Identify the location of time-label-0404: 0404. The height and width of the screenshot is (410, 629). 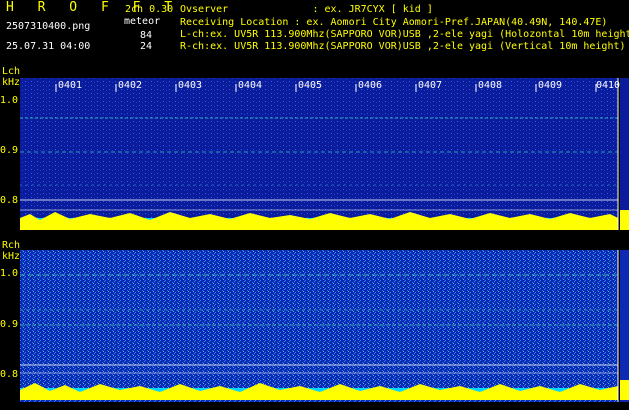
(250, 85).